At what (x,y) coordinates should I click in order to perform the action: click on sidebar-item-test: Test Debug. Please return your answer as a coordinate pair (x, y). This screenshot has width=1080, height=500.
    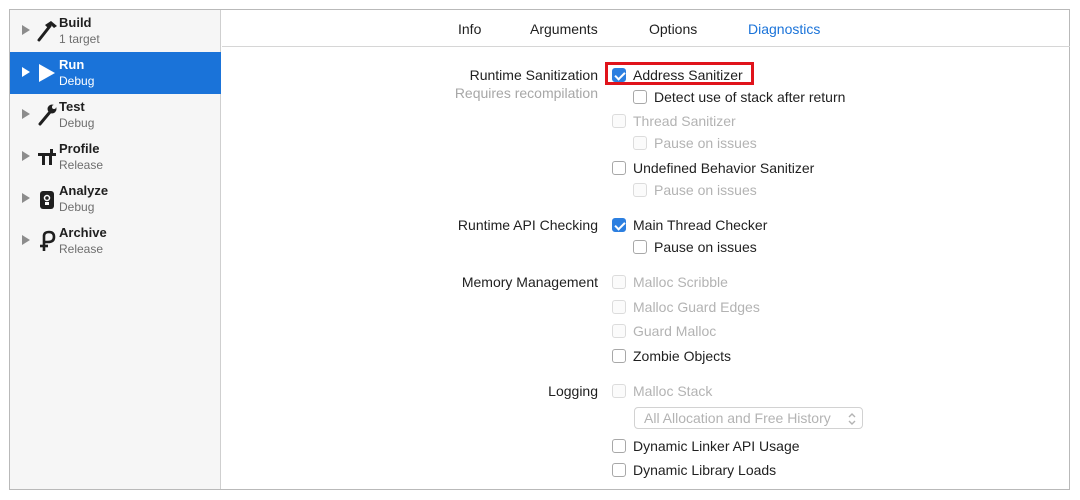
    Looking at the image, I should click on (115, 115).